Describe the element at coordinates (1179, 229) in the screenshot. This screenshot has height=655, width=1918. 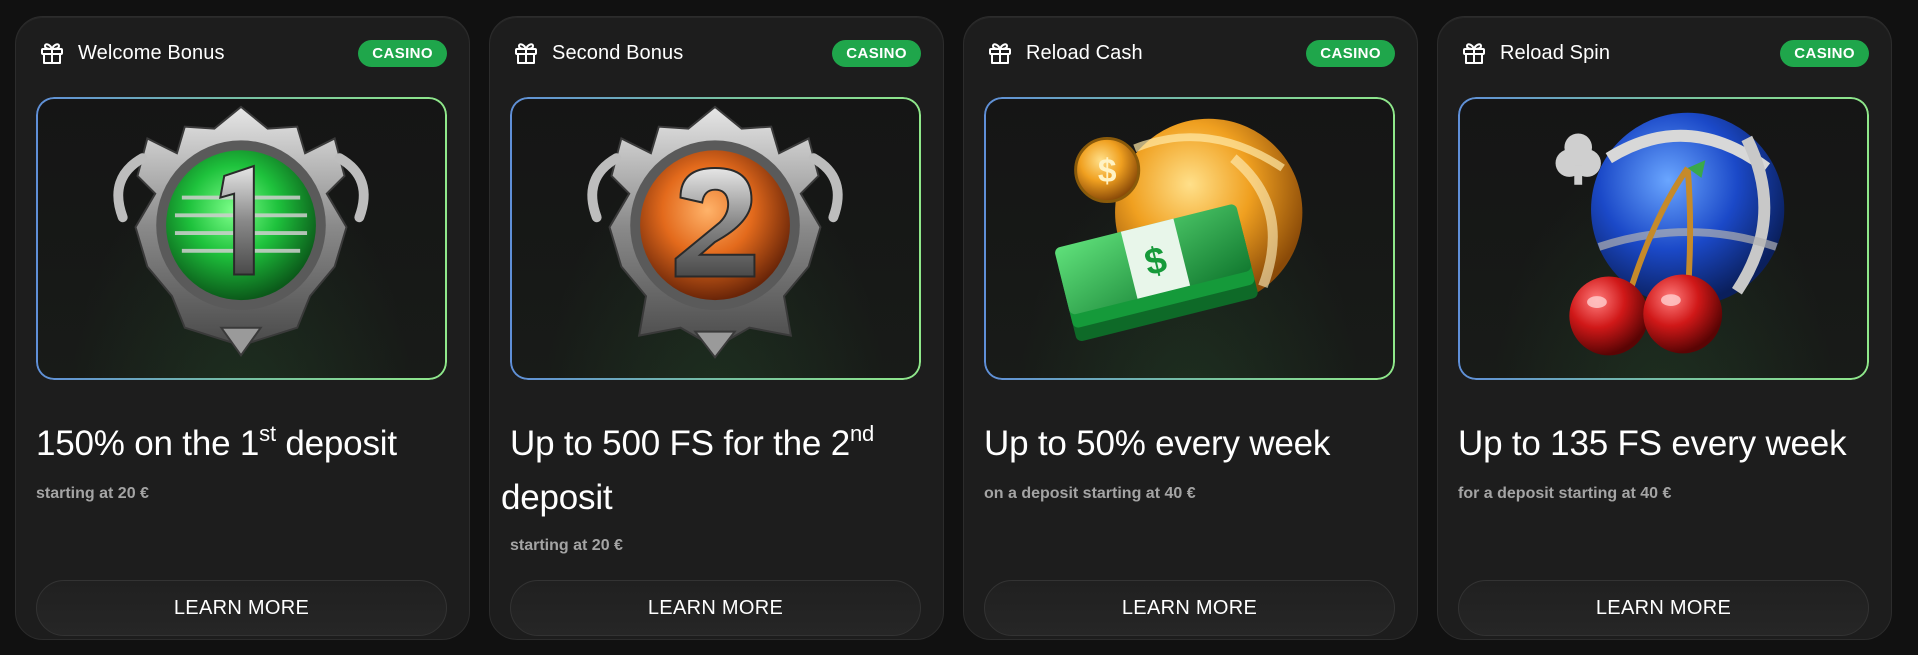
I see `cash-stack-icon: $ $` at that location.